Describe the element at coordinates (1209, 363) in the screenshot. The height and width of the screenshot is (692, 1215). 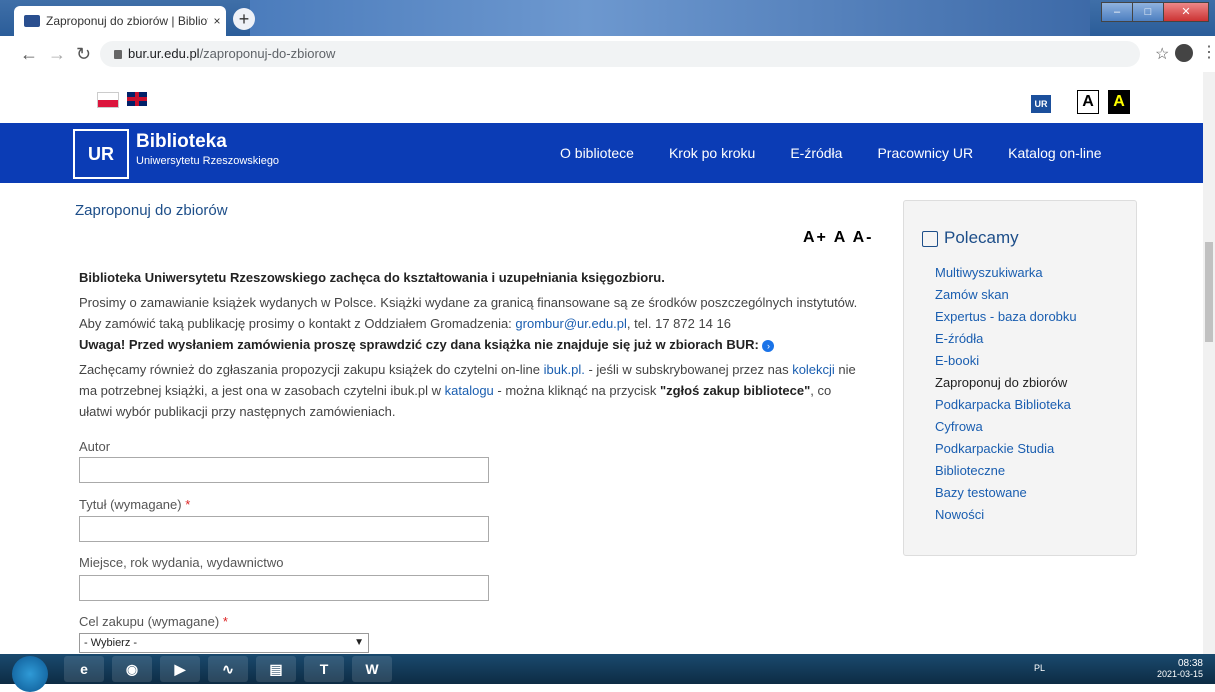
I see `page-scrollbar` at that location.